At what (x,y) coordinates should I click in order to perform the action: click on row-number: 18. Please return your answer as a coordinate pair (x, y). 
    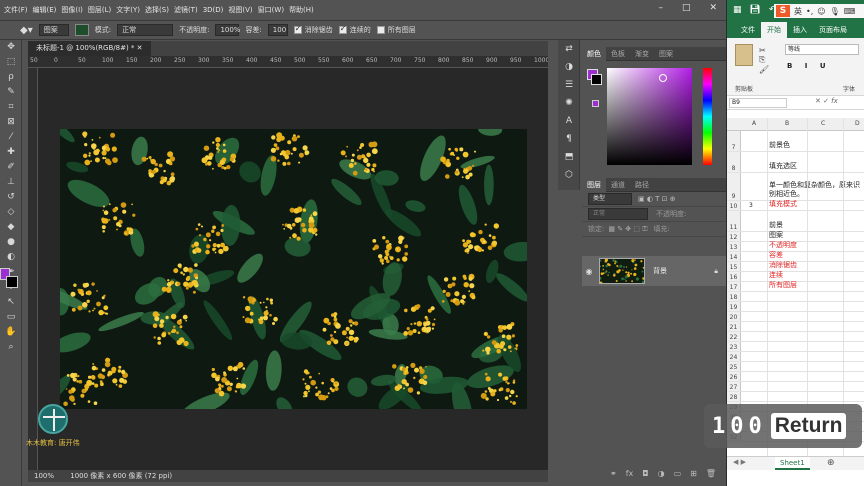
    Looking at the image, I should click on (734, 296).